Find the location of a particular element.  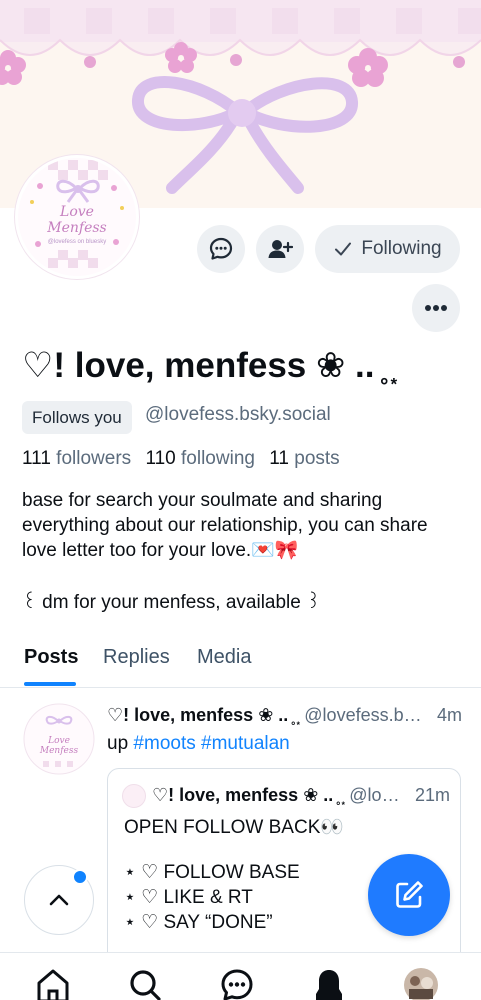

profile-tabs: Posts Replies Media is located at coordinates (240, 664).